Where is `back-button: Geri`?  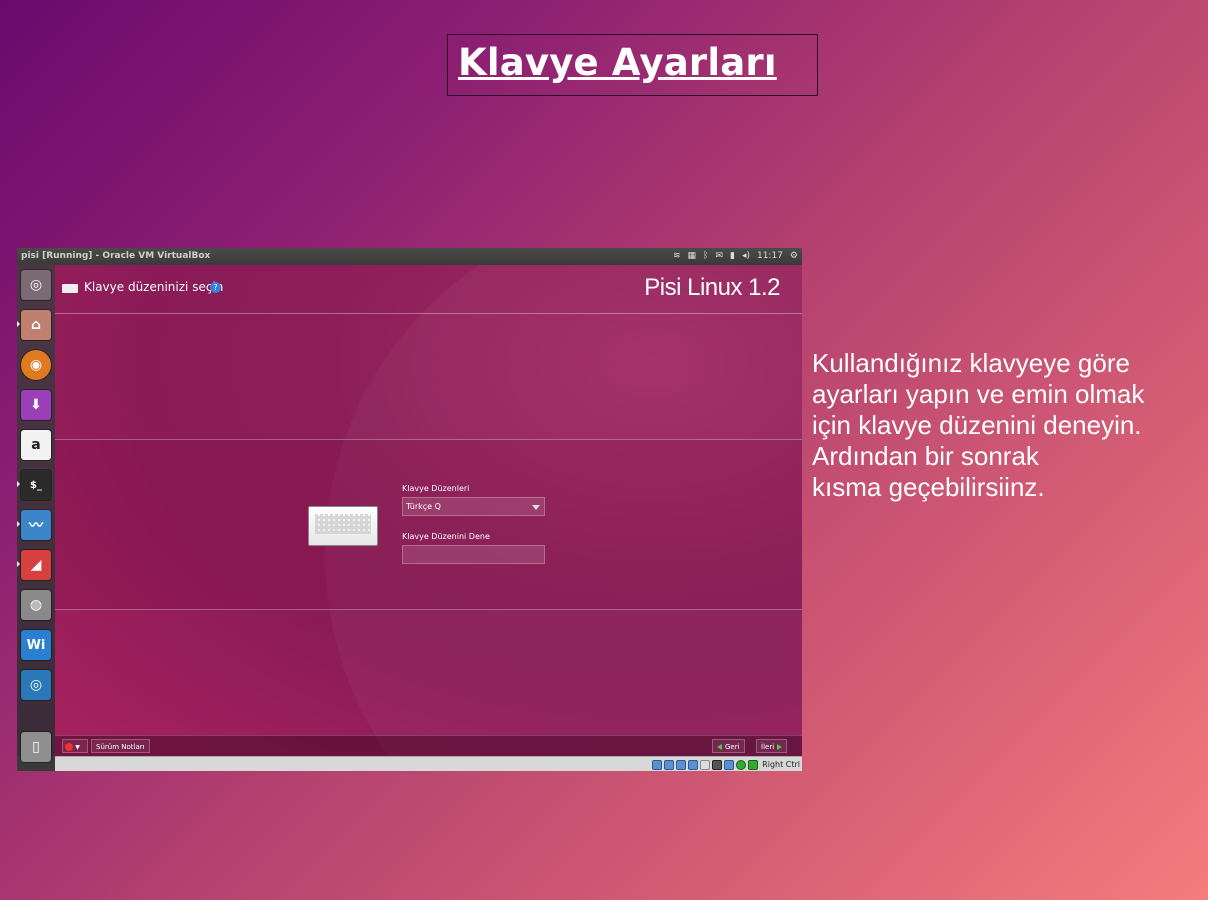 back-button: Geri is located at coordinates (728, 746).